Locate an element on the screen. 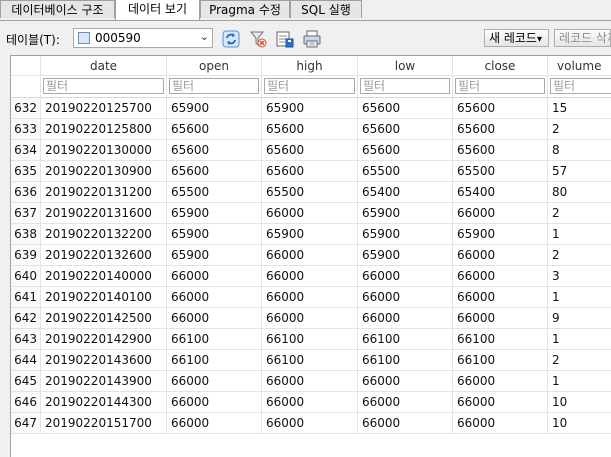 The height and width of the screenshot is (457, 611). cell-date: 20190220131600 is located at coordinates (104, 213).